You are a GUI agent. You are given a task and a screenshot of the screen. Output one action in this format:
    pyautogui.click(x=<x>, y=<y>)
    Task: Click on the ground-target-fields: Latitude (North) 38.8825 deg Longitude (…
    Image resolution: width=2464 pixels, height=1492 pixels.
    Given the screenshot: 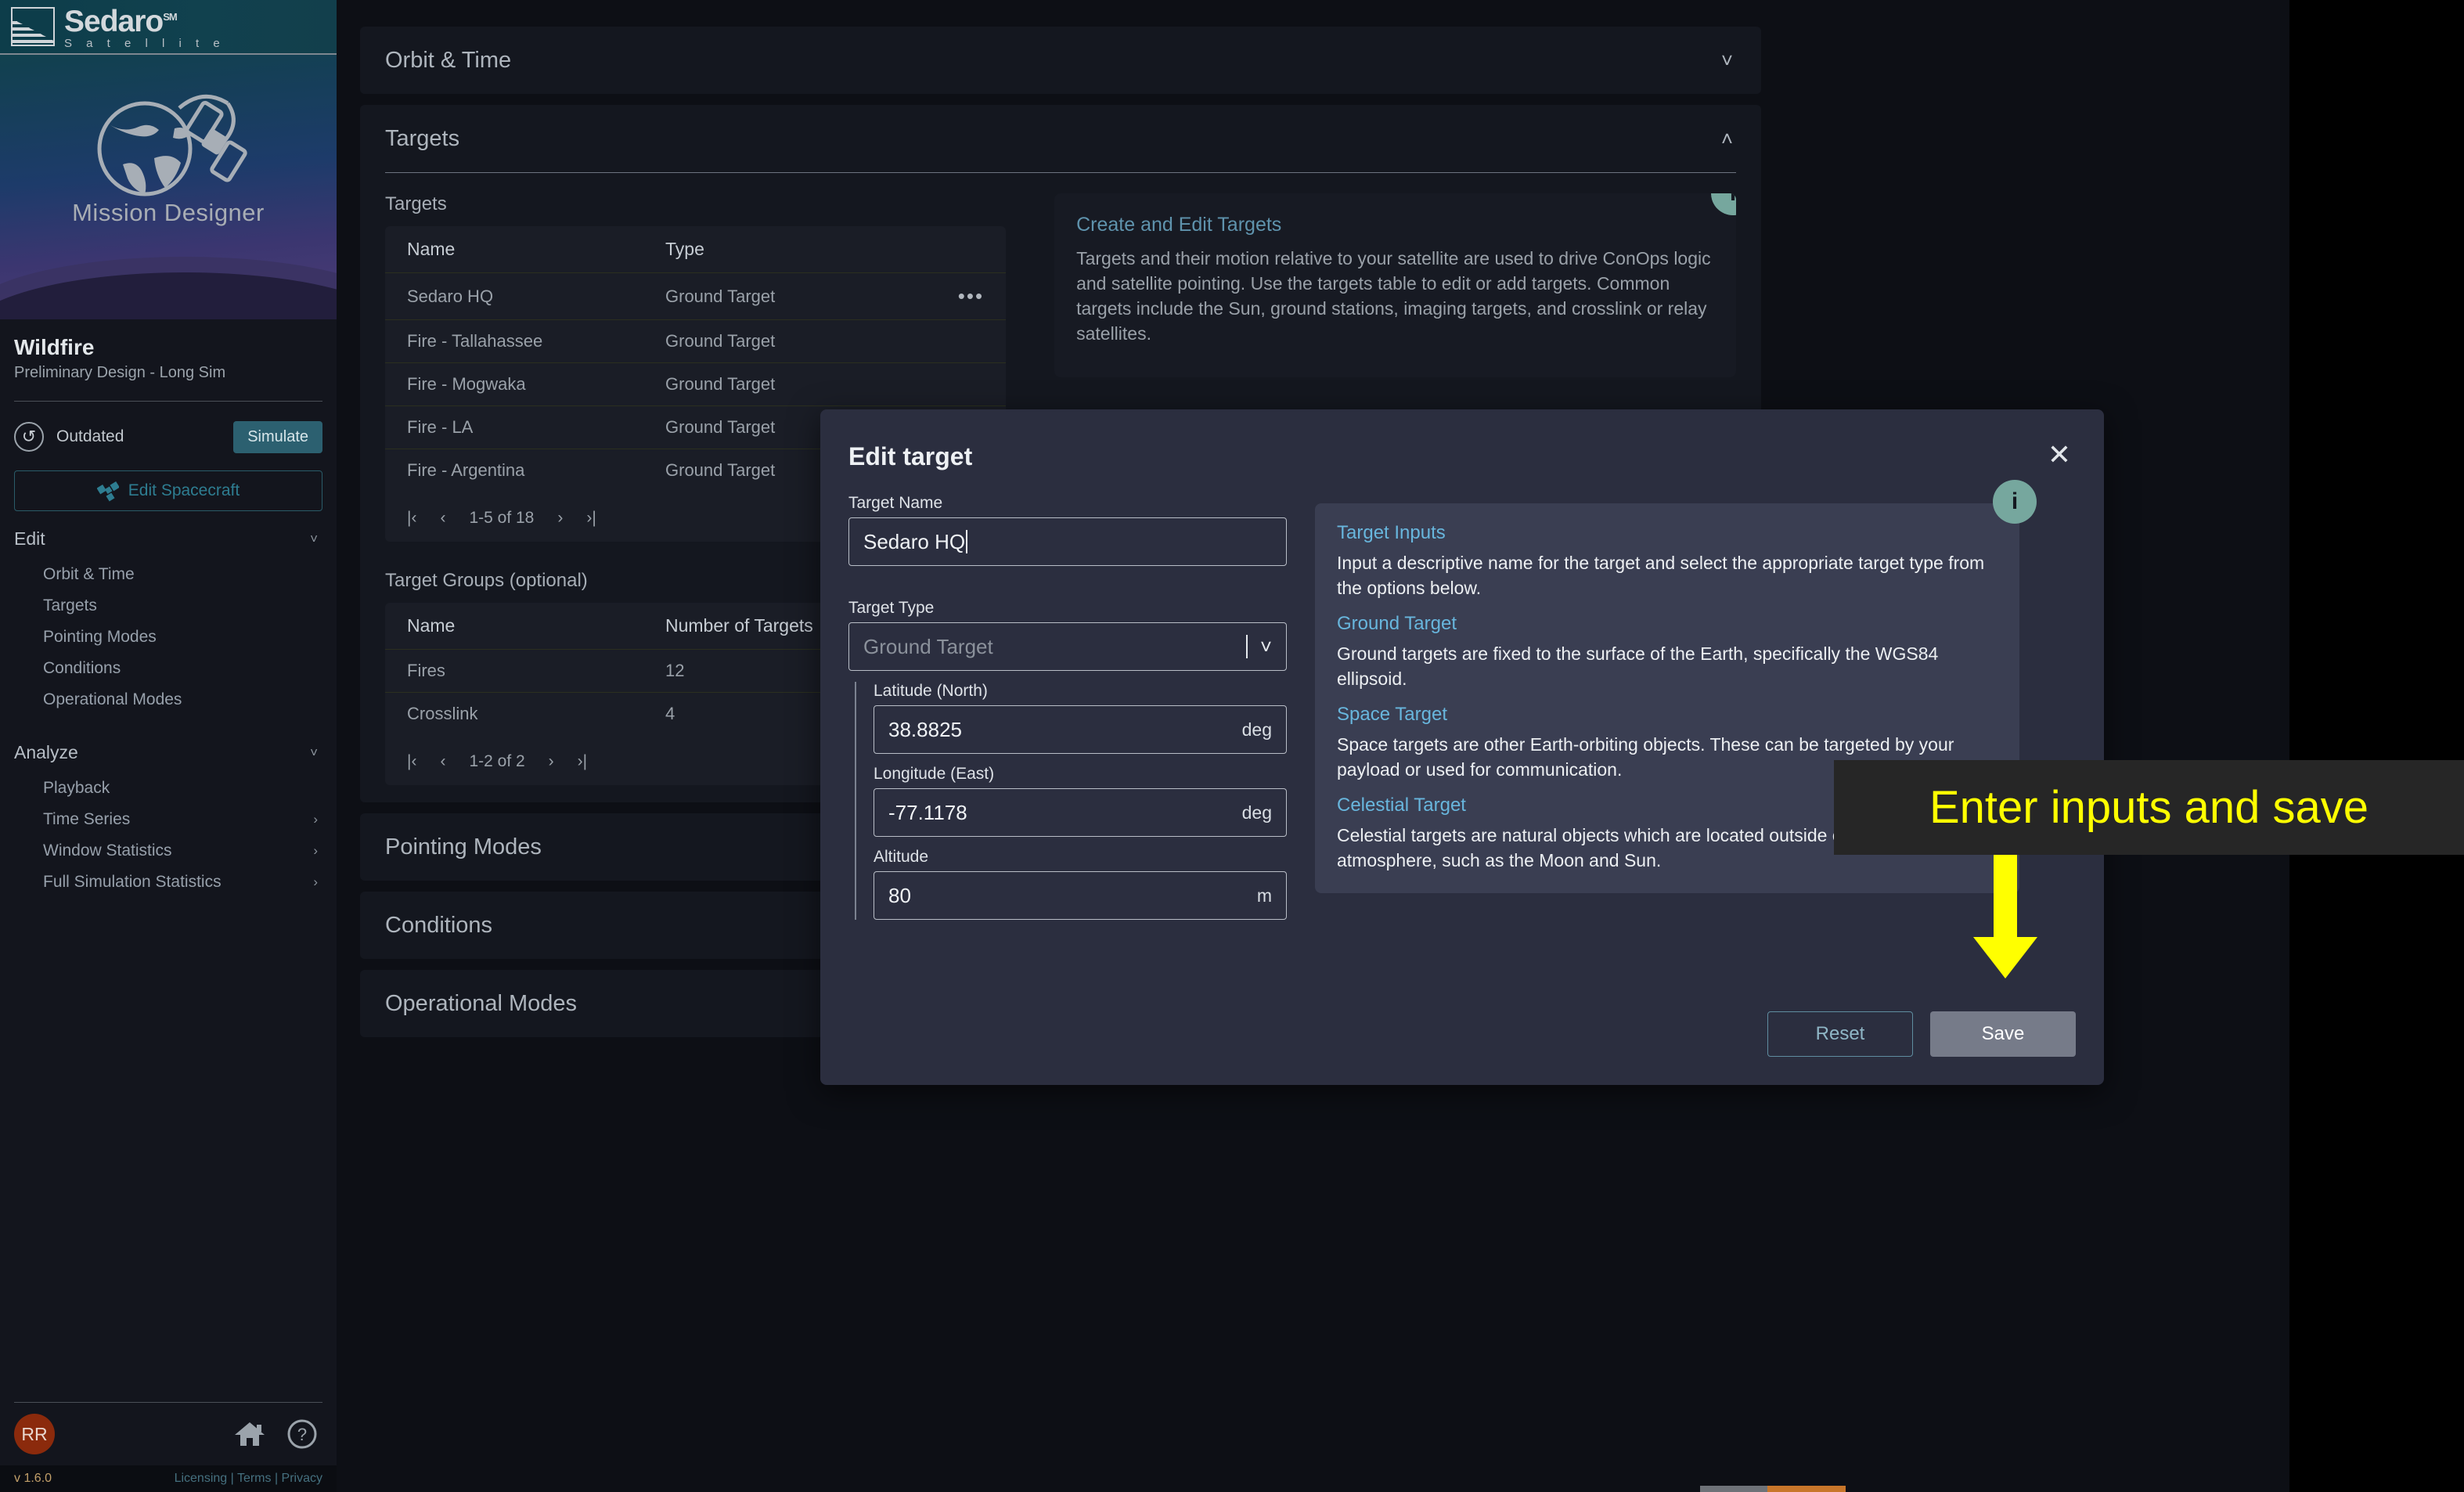 What is the action you would take?
    pyautogui.click(x=1071, y=801)
    